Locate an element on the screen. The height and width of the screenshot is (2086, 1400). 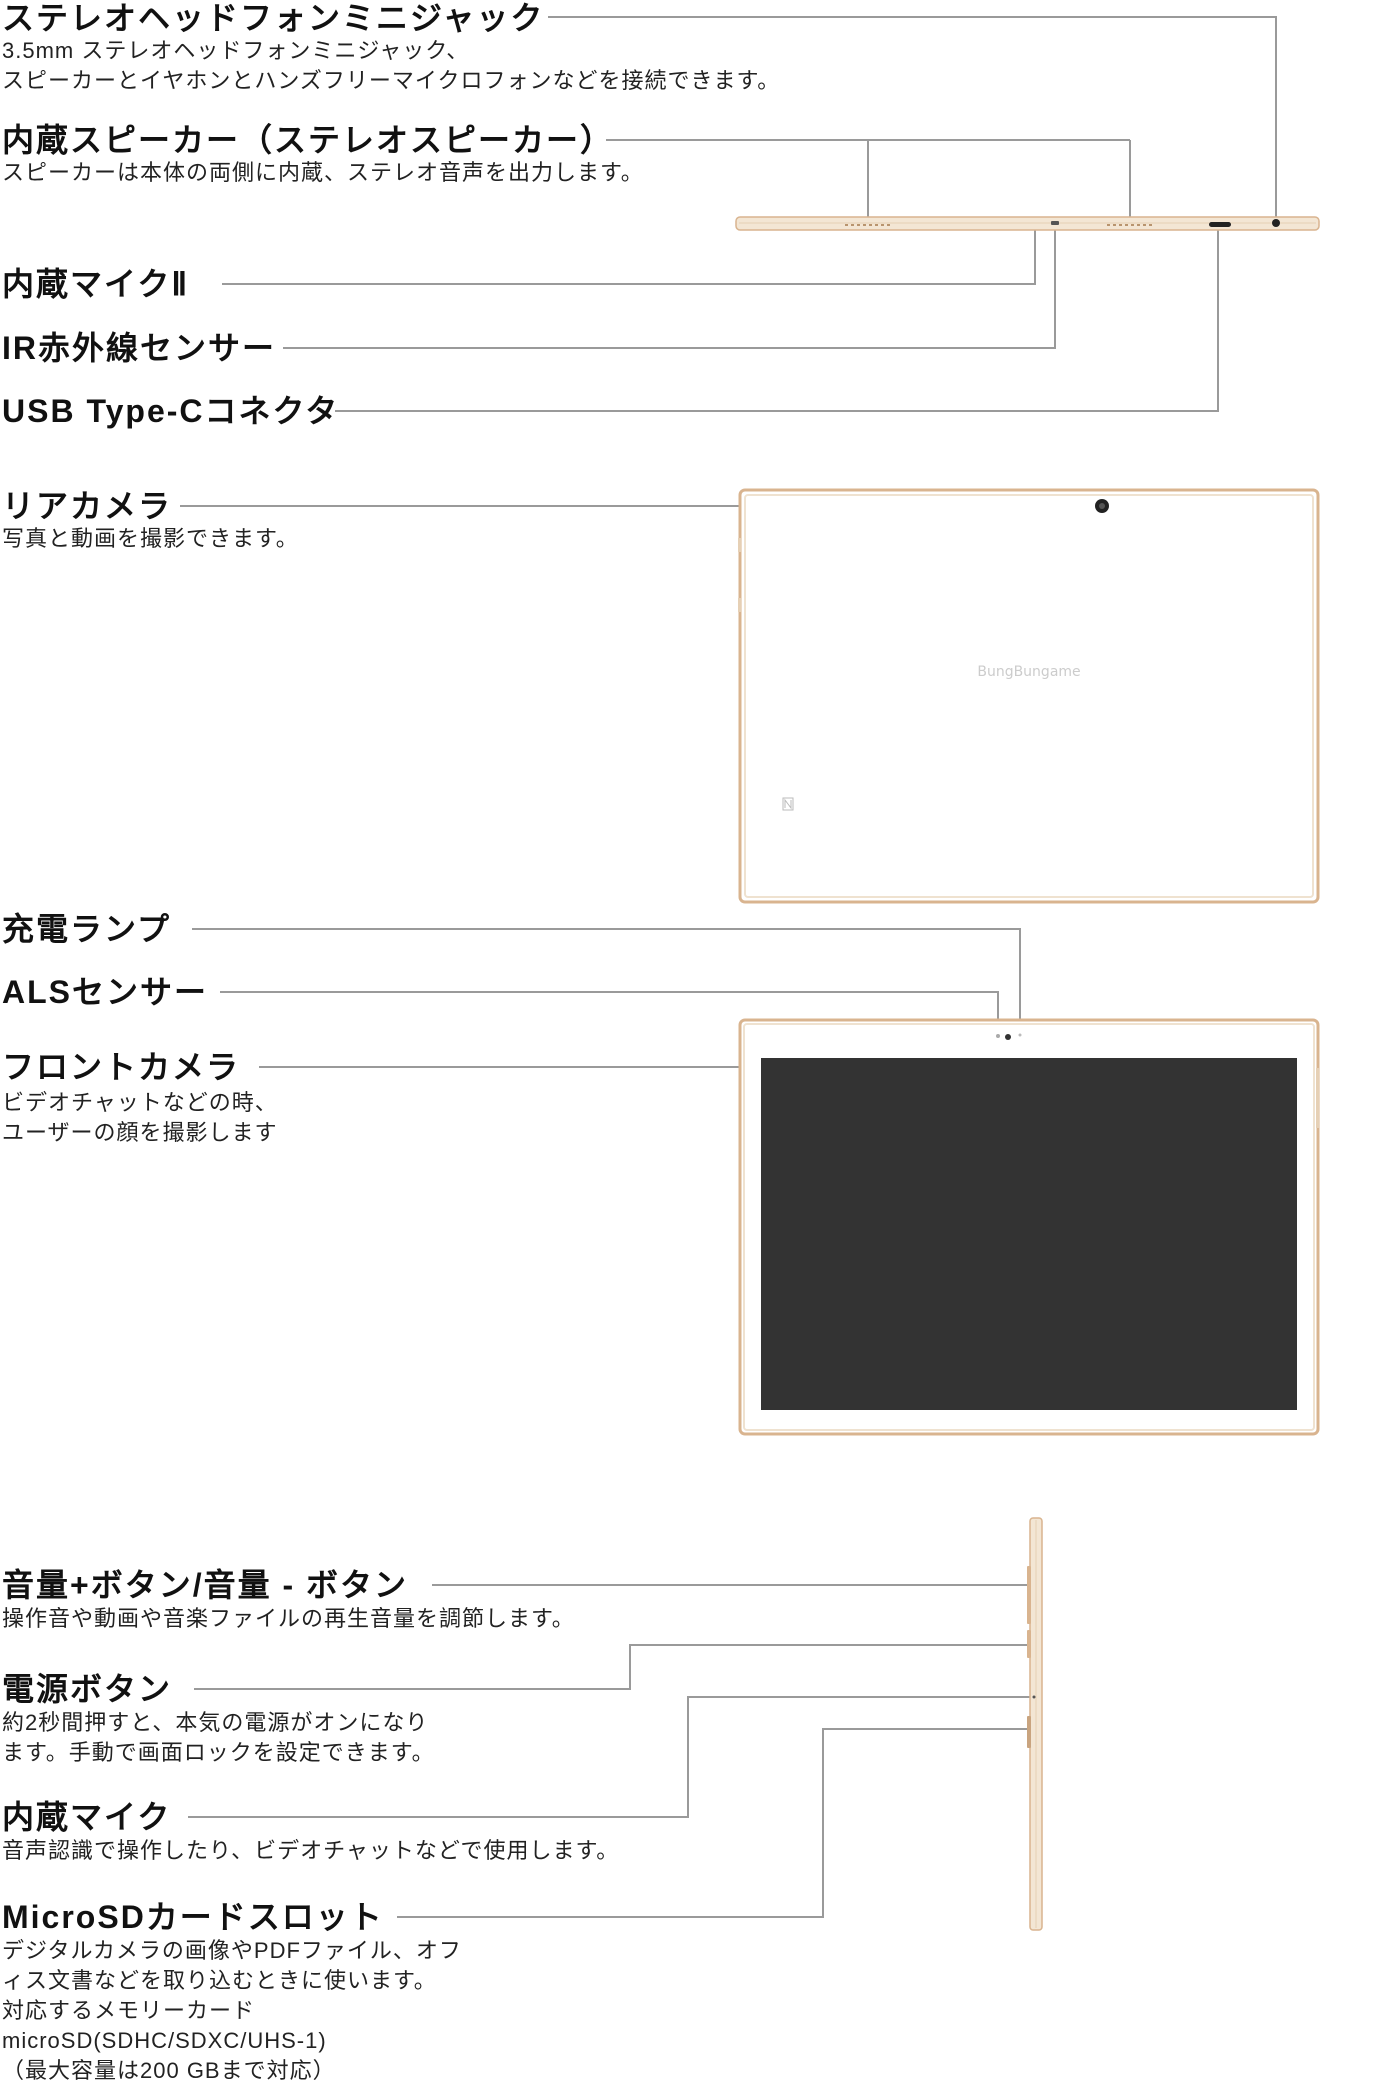
mic-desc: 音声認識で操作したり、ビデオチャットなどで使用します。 is located at coordinates (311, 1850).